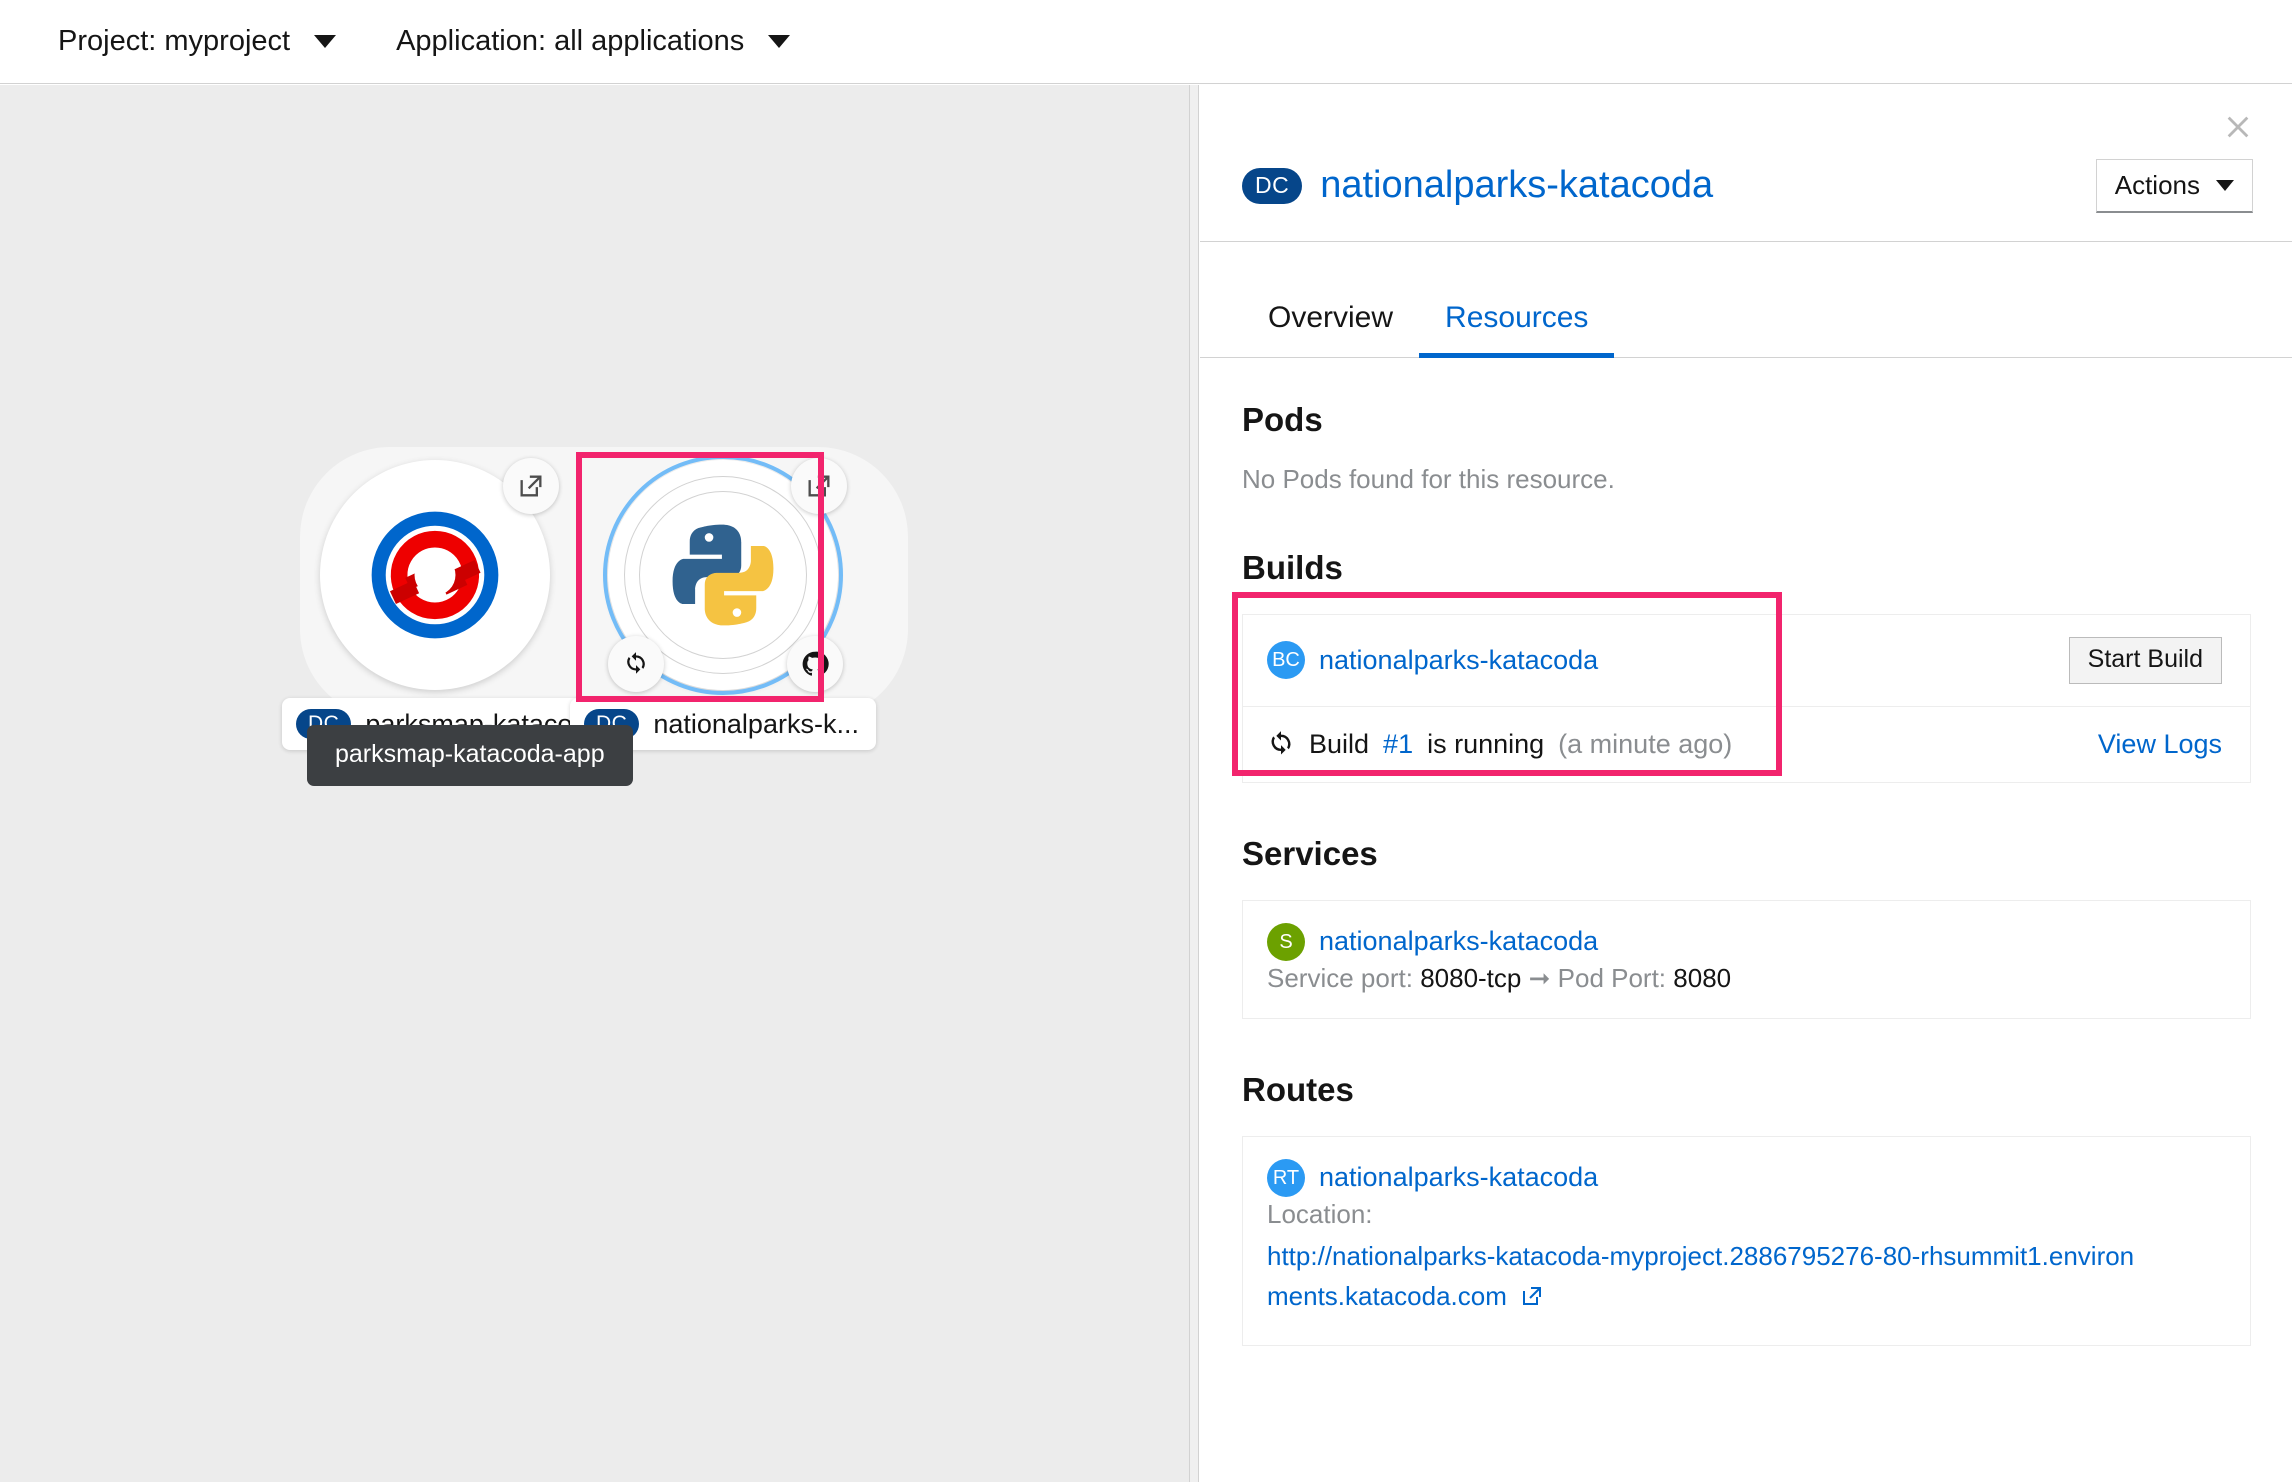 This screenshot has height=1482, width=2292. Describe the element at coordinates (815, 664) in the screenshot. I see `github-icon` at that location.